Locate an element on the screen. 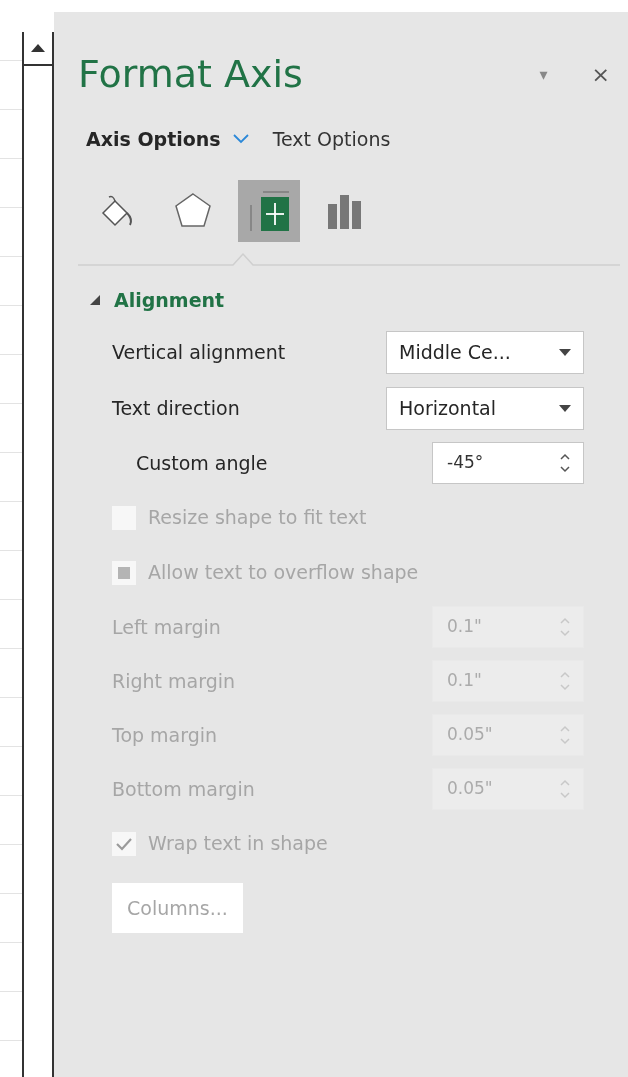  pane-title: Format Axis is located at coordinates (190, 74).